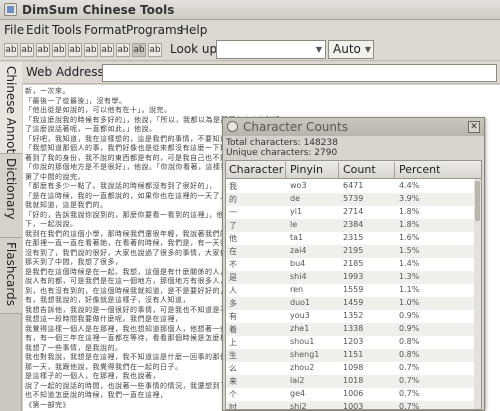 The image size is (500, 411). I want to click on total-characters-label: Total characters:, so click(265, 143).